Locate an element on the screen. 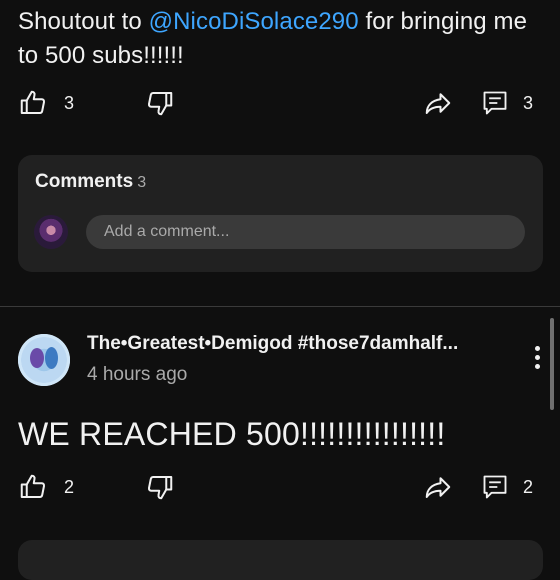  avatar-figure-left is located at coordinates (37, 358).